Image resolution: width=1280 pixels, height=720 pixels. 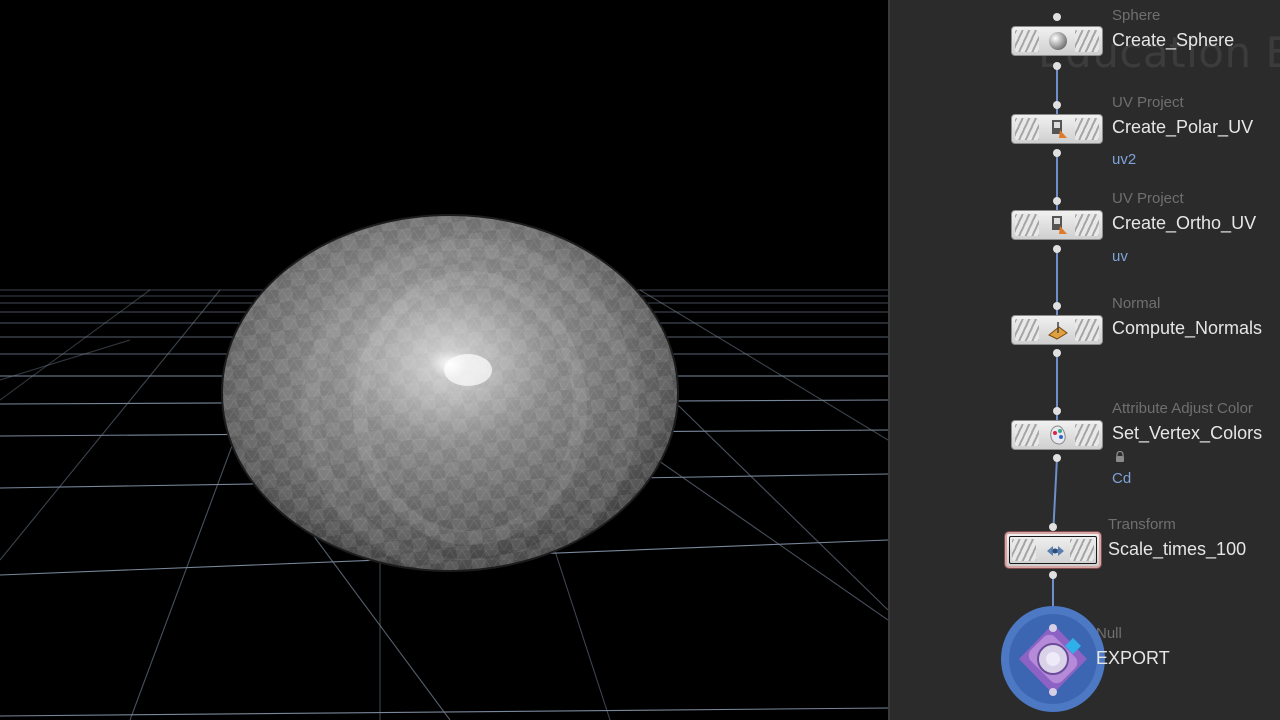 I want to click on node-name-label: EXPORT, so click(x=1133, y=658).